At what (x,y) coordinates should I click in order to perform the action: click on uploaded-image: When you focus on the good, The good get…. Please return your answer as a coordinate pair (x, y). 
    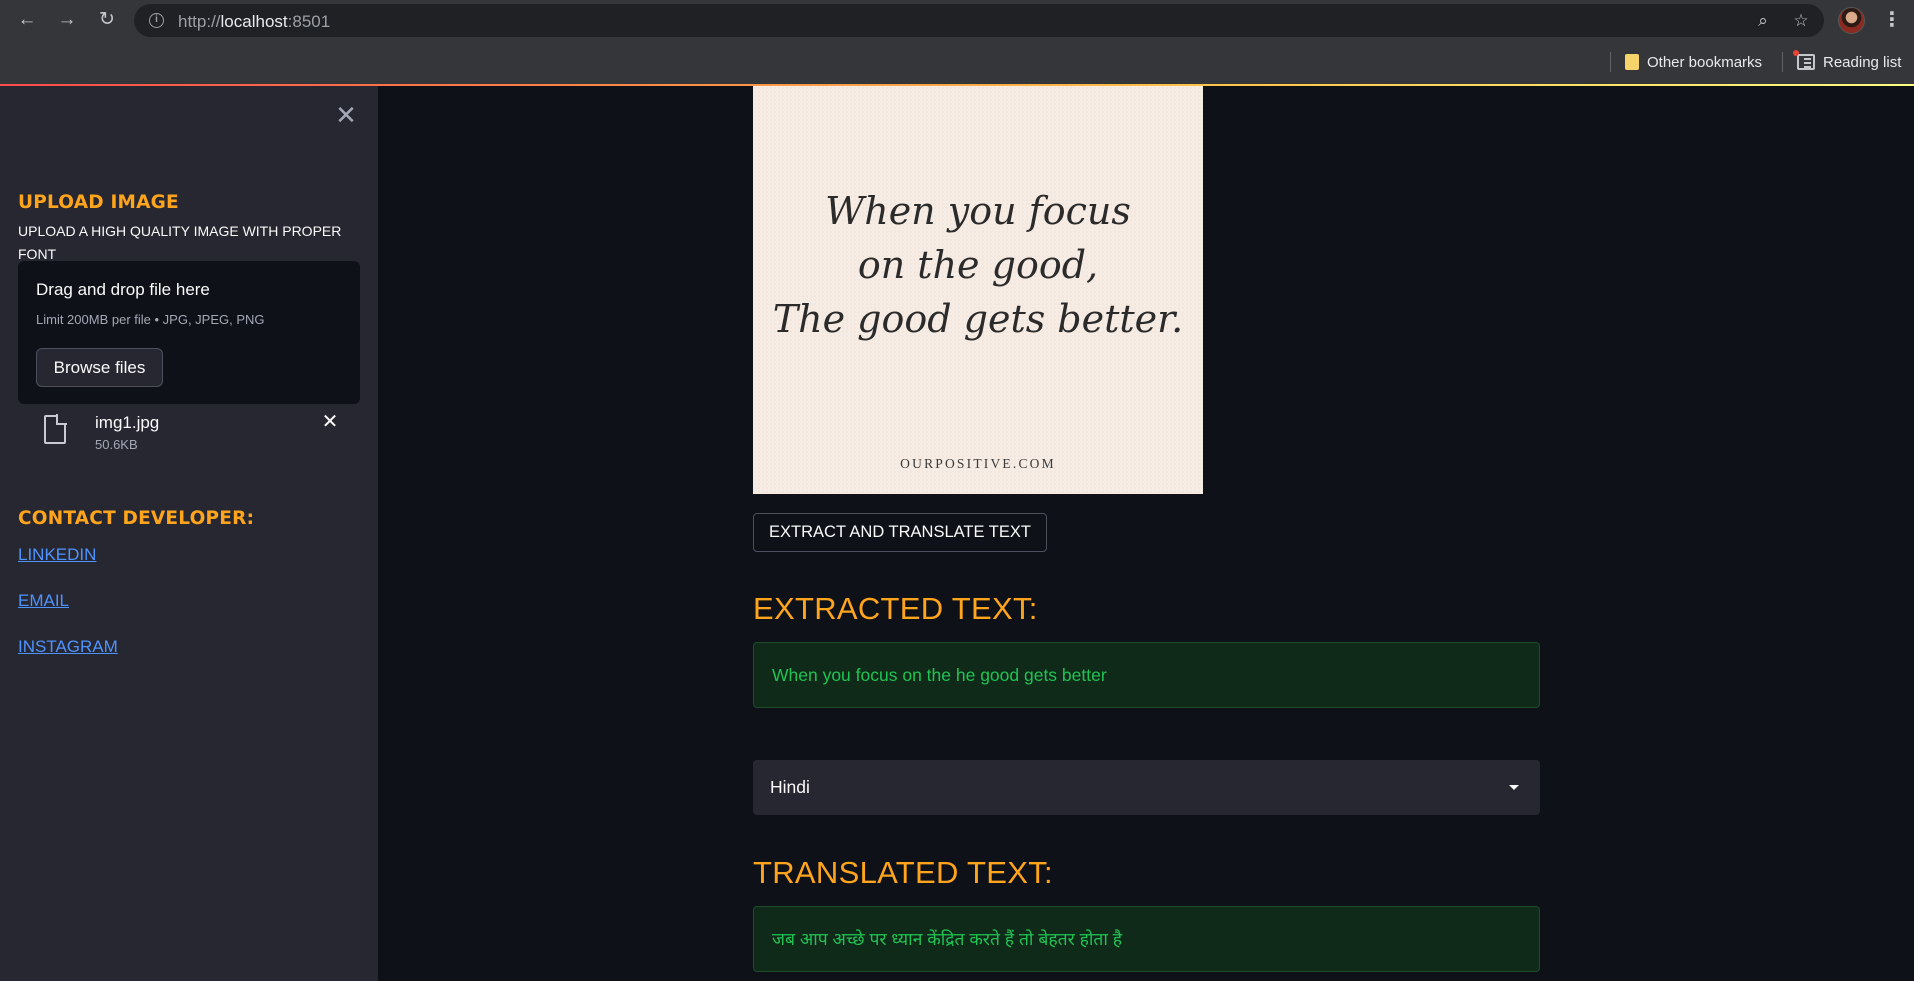
    Looking at the image, I should click on (978, 290).